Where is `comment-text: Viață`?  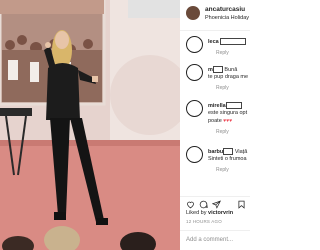
comment-text: Viață is located at coordinates (241, 151).